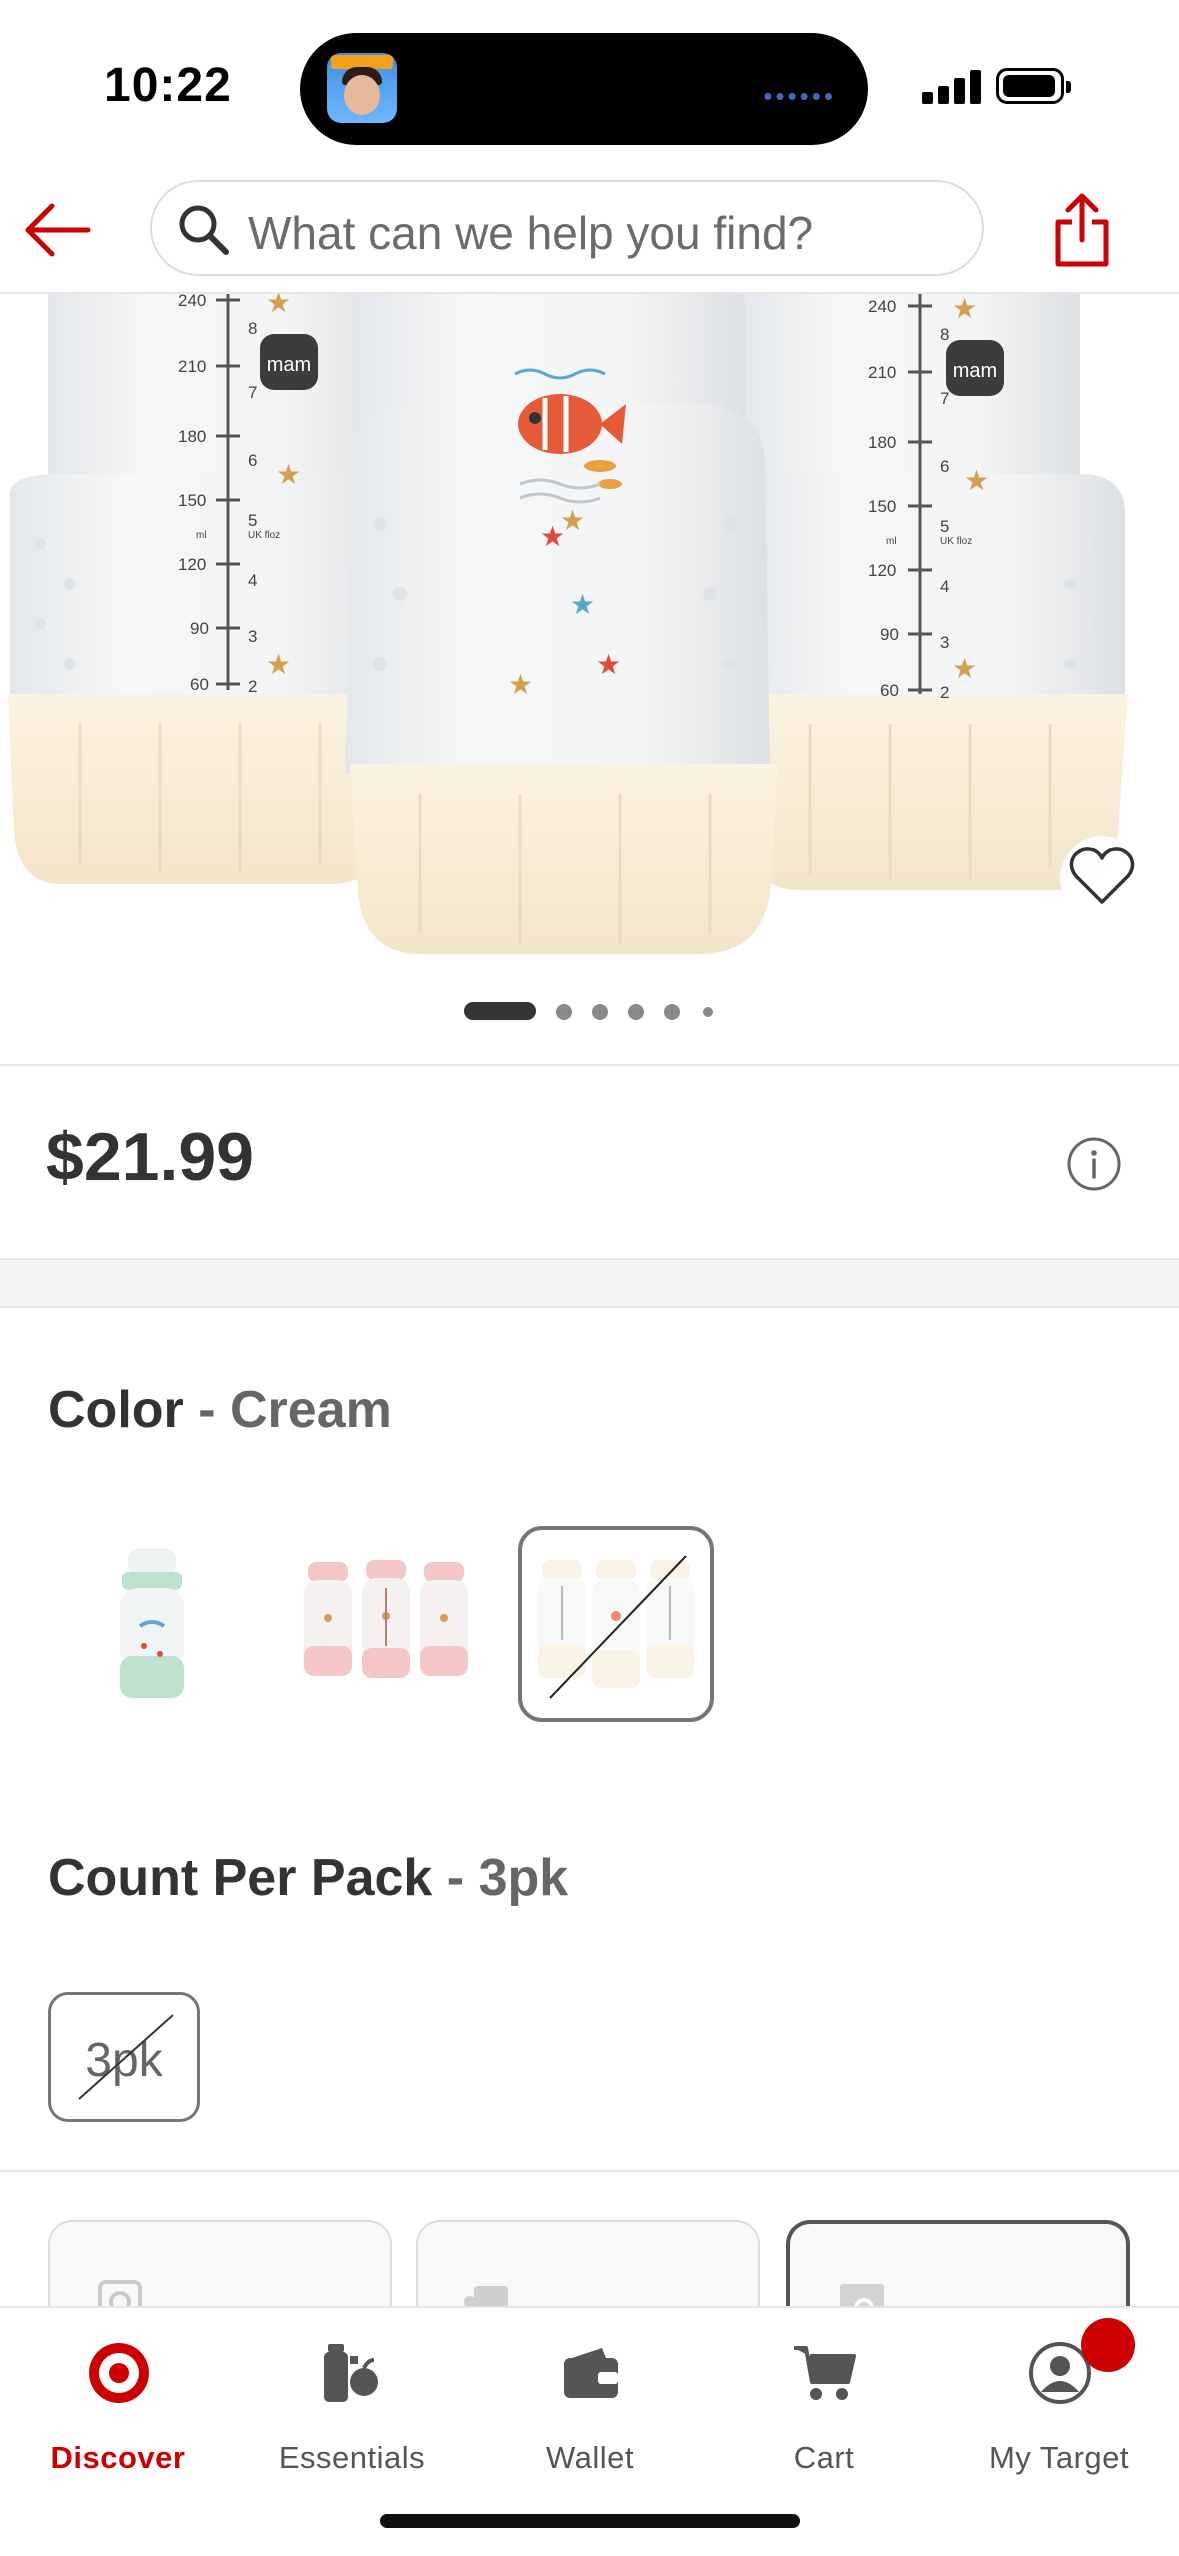 The image size is (1179, 2556). What do you see at coordinates (952, 87) in the screenshot?
I see `cellular-signal-icon` at bounding box center [952, 87].